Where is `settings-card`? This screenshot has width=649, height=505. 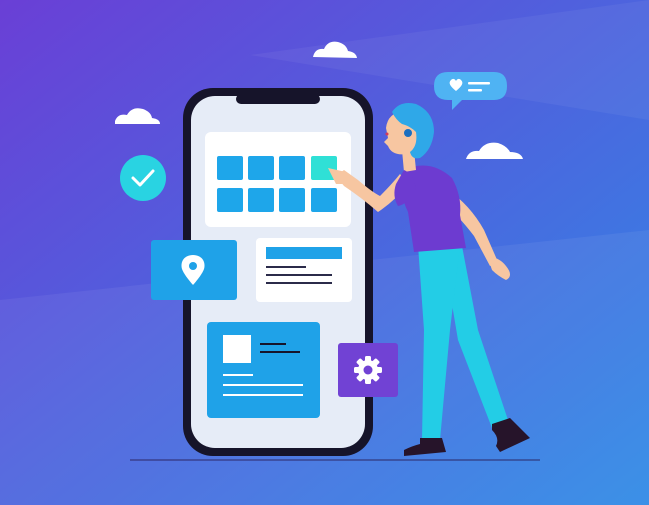 settings-card is located at coordinates (368, 370).